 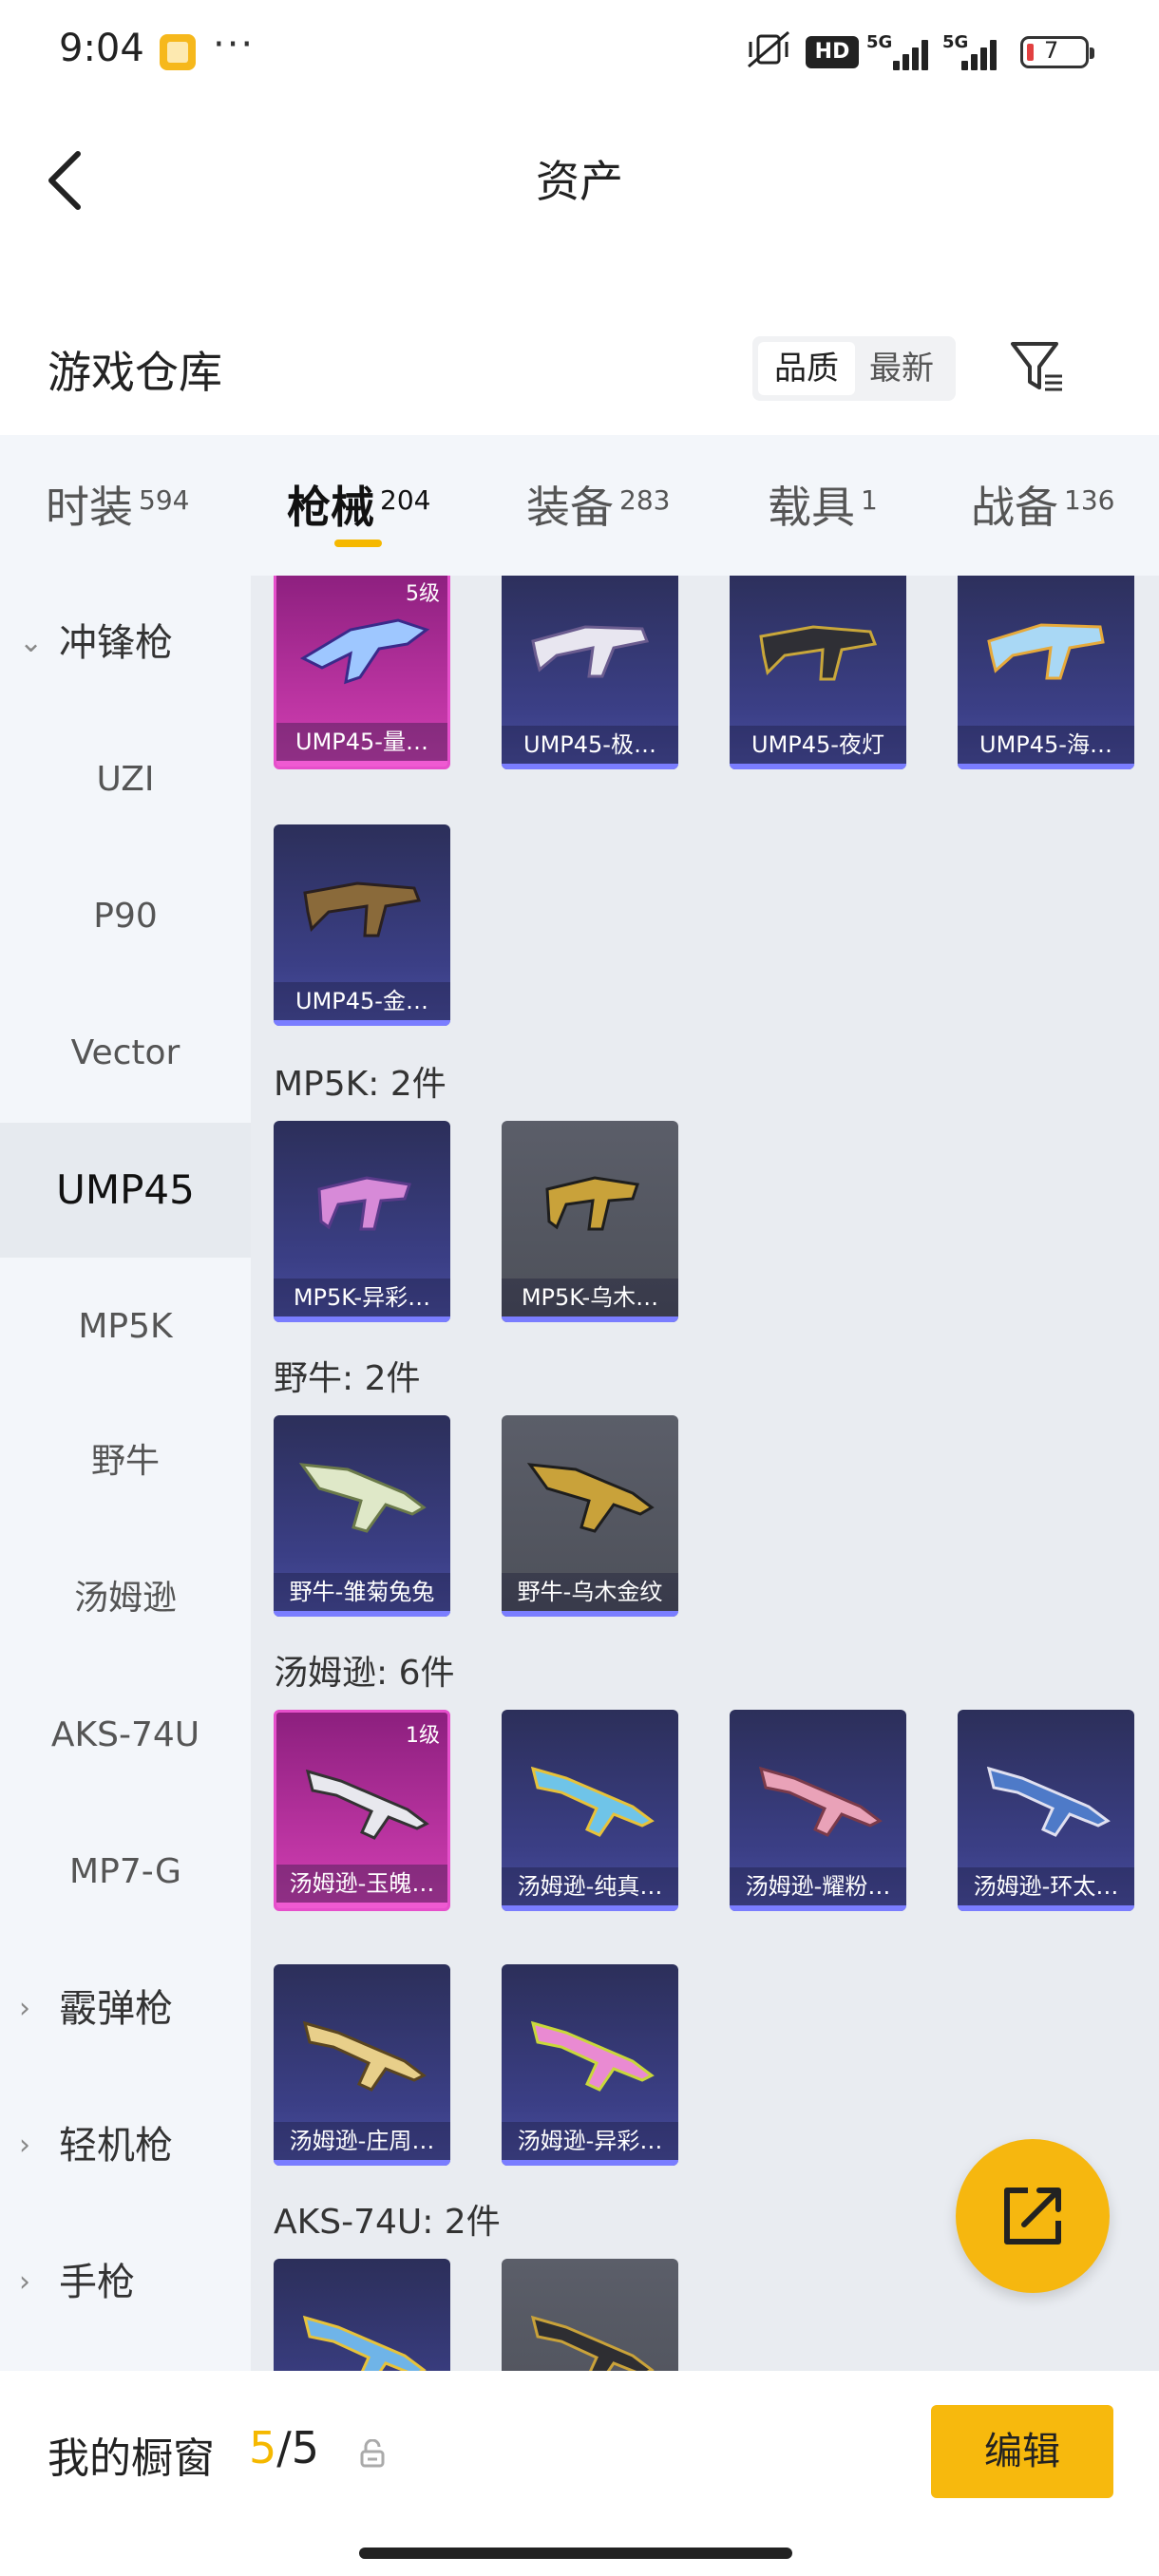 I want to click on sidebar-item-mp7g: MP7-G, so click(x=125, y=1872).